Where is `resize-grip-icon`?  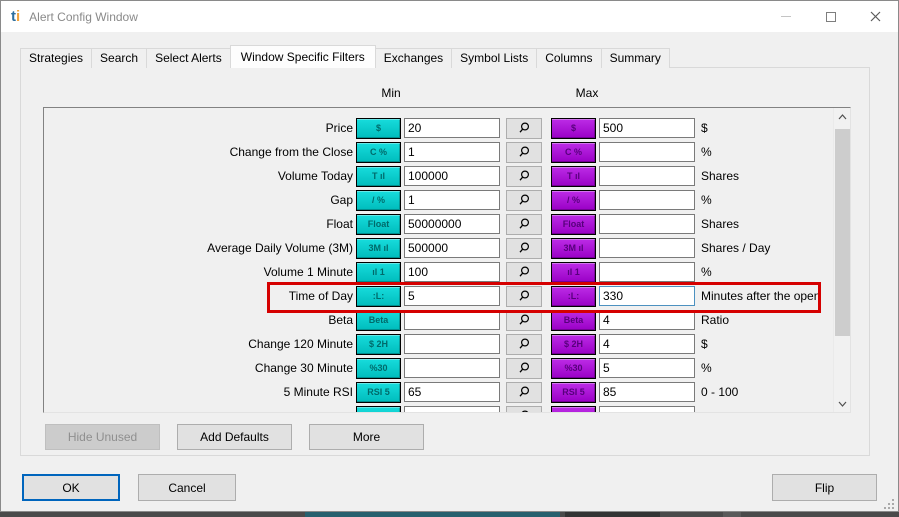
resize-grip-icon is located at coordinates (889, 504).